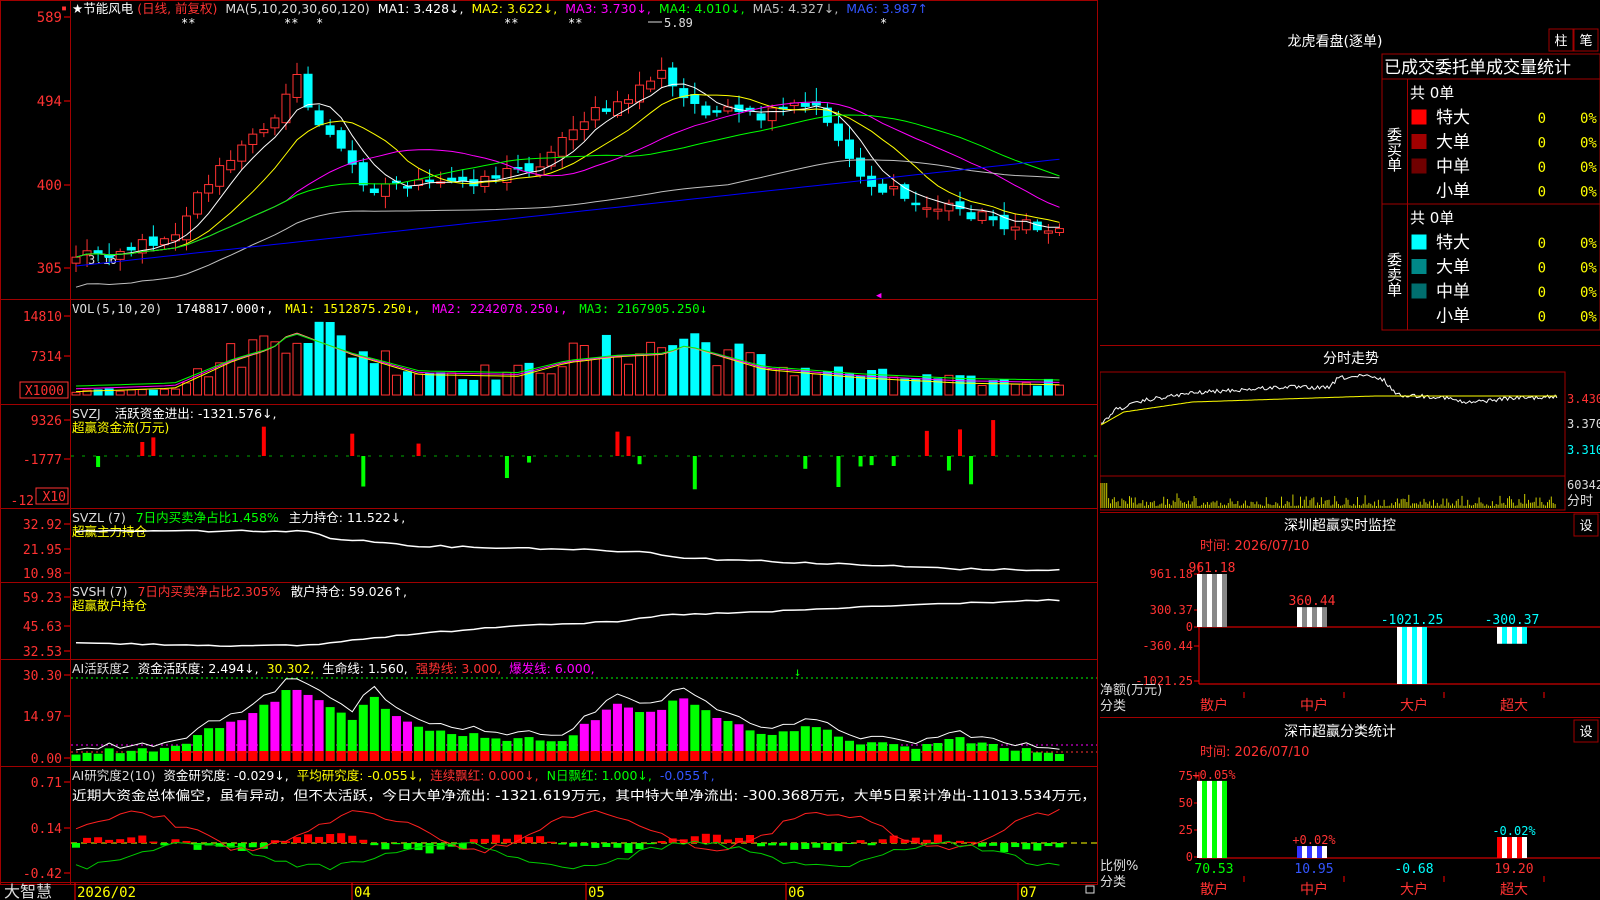 This screenshot has width=1600, height=900. What do you see at coordinates (1351, 359) in the screenshot?
I see `intraday-title: 分时走势` at bounding box center [1351, 359].